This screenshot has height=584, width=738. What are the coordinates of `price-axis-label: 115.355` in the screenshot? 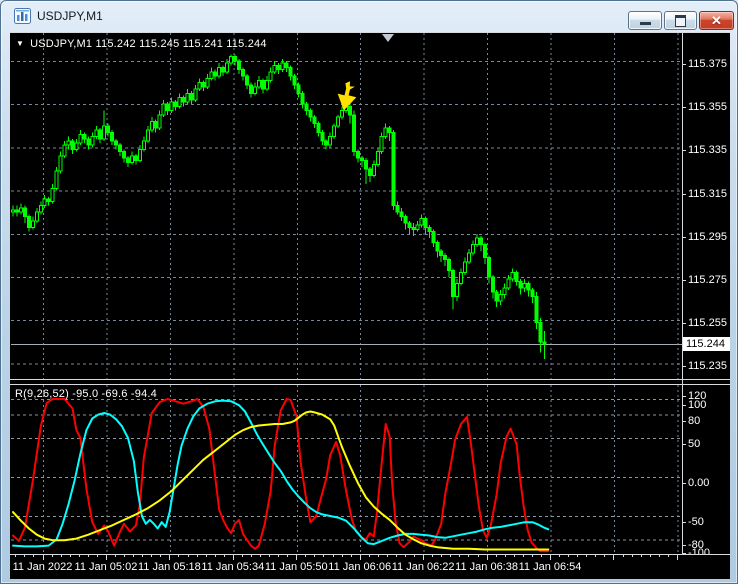 It's located at (707, 107).